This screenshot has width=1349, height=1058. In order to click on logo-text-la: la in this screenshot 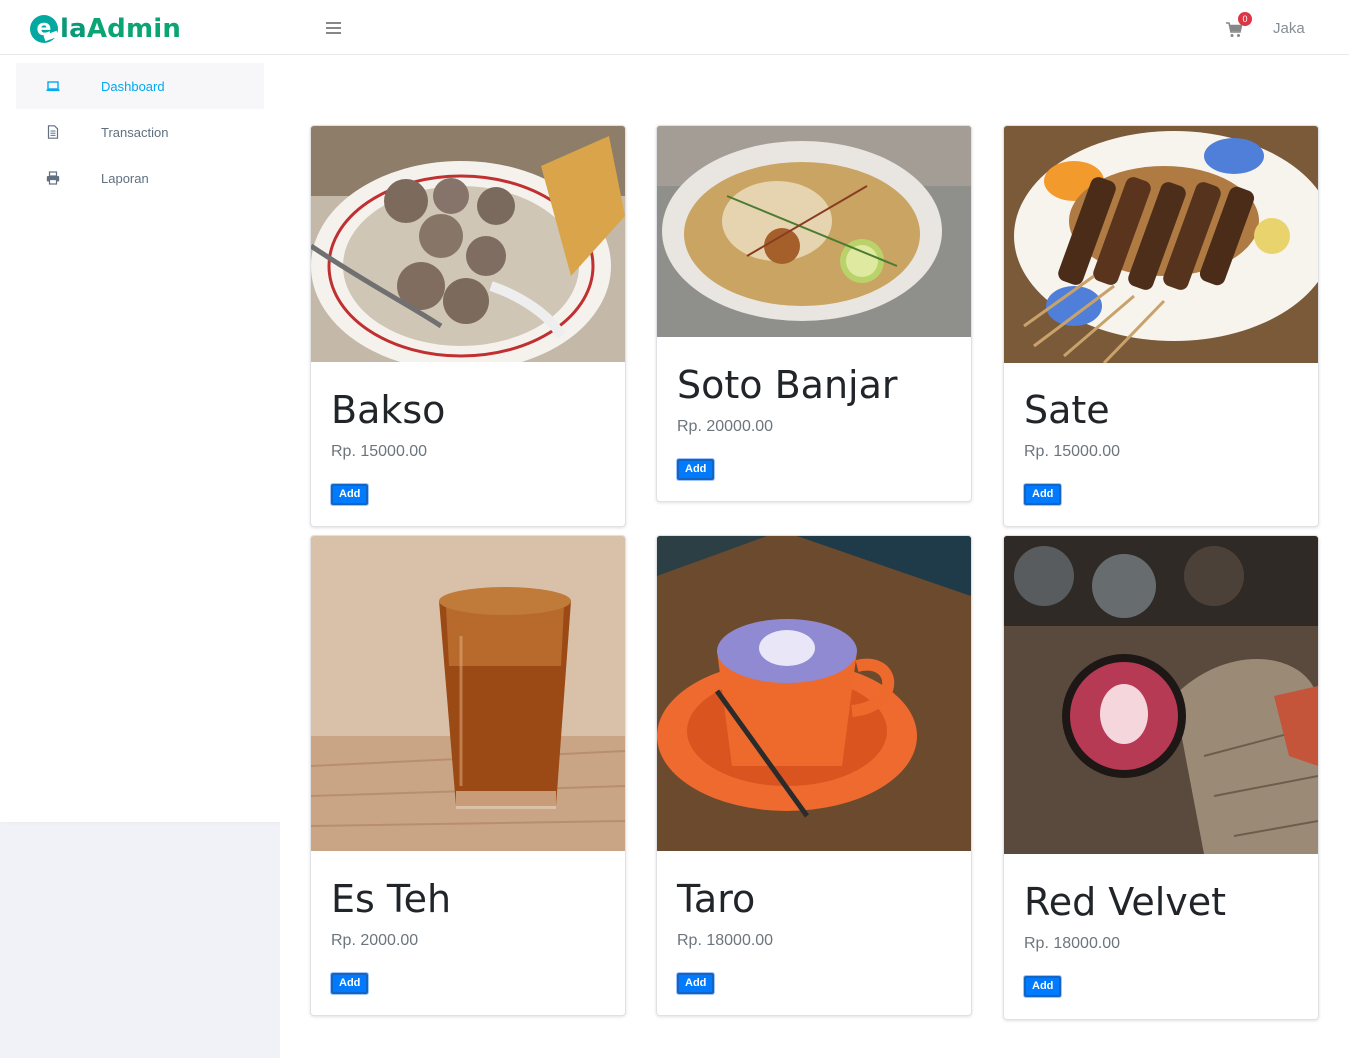, I will do `click(73, 29)`.